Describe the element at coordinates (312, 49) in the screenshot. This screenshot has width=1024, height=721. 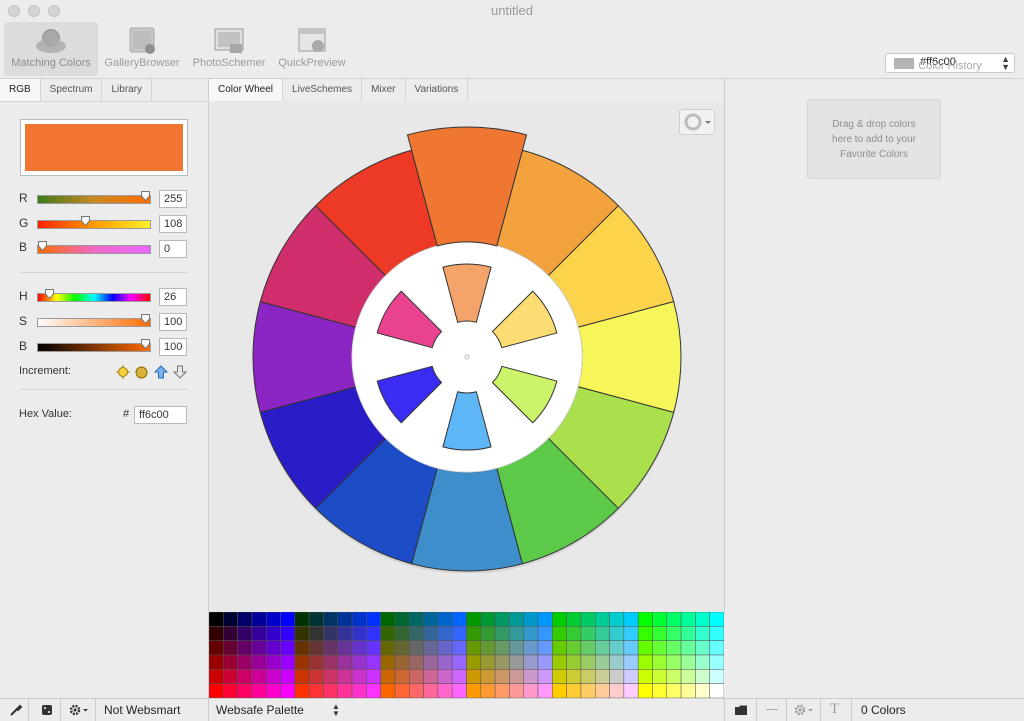
I see `quick-preview-tool: QuickPreview` at that location.